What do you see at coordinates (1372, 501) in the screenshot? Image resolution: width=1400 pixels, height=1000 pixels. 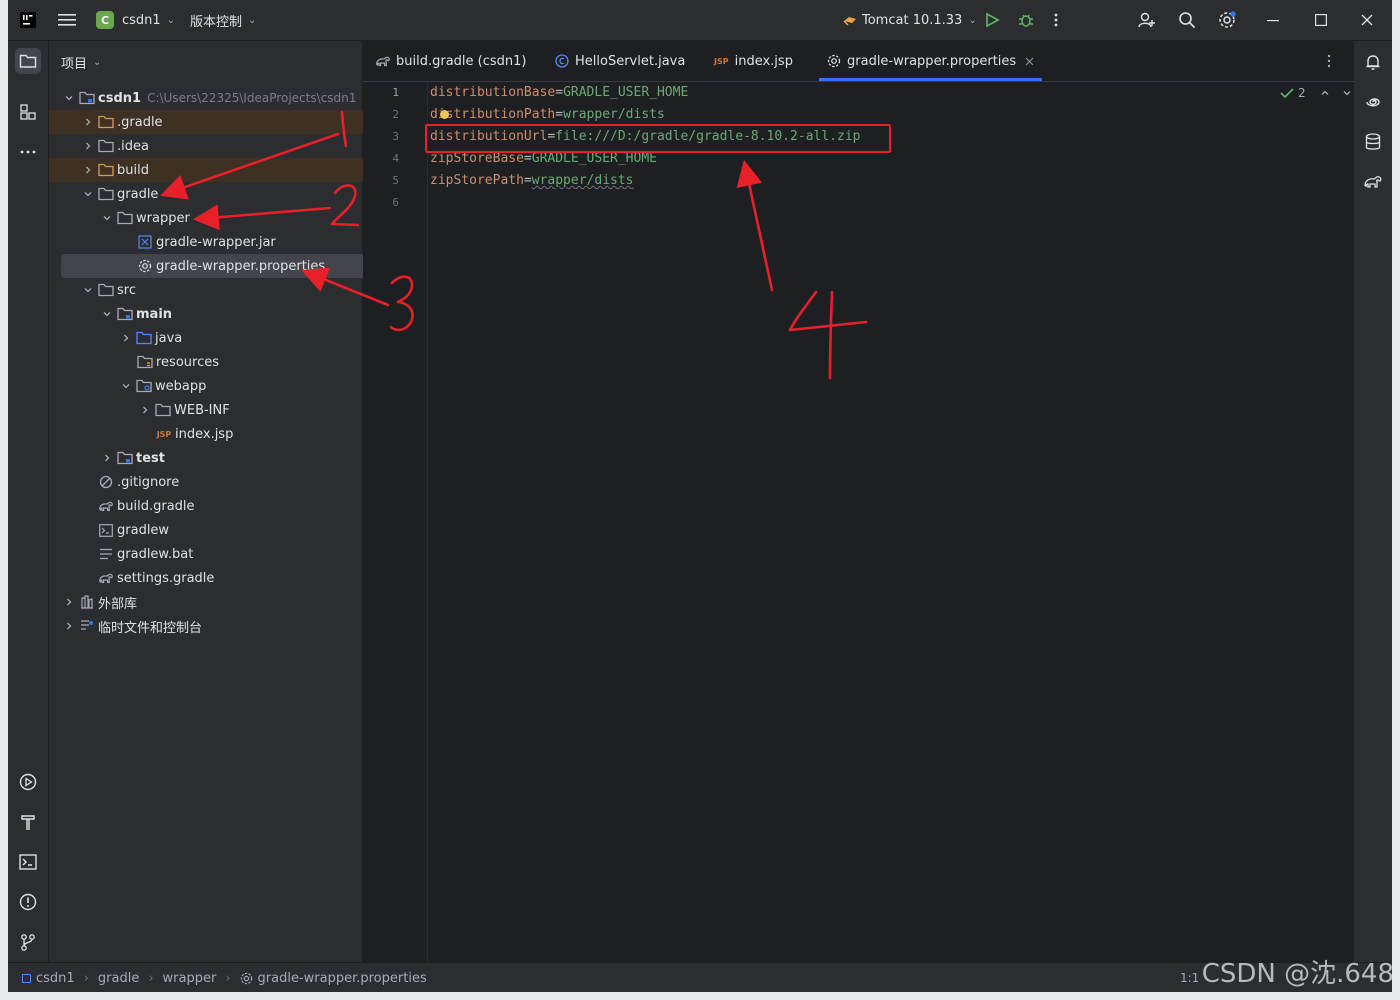 I see `right-tool-stripe` at bounding box center [1372, 501].